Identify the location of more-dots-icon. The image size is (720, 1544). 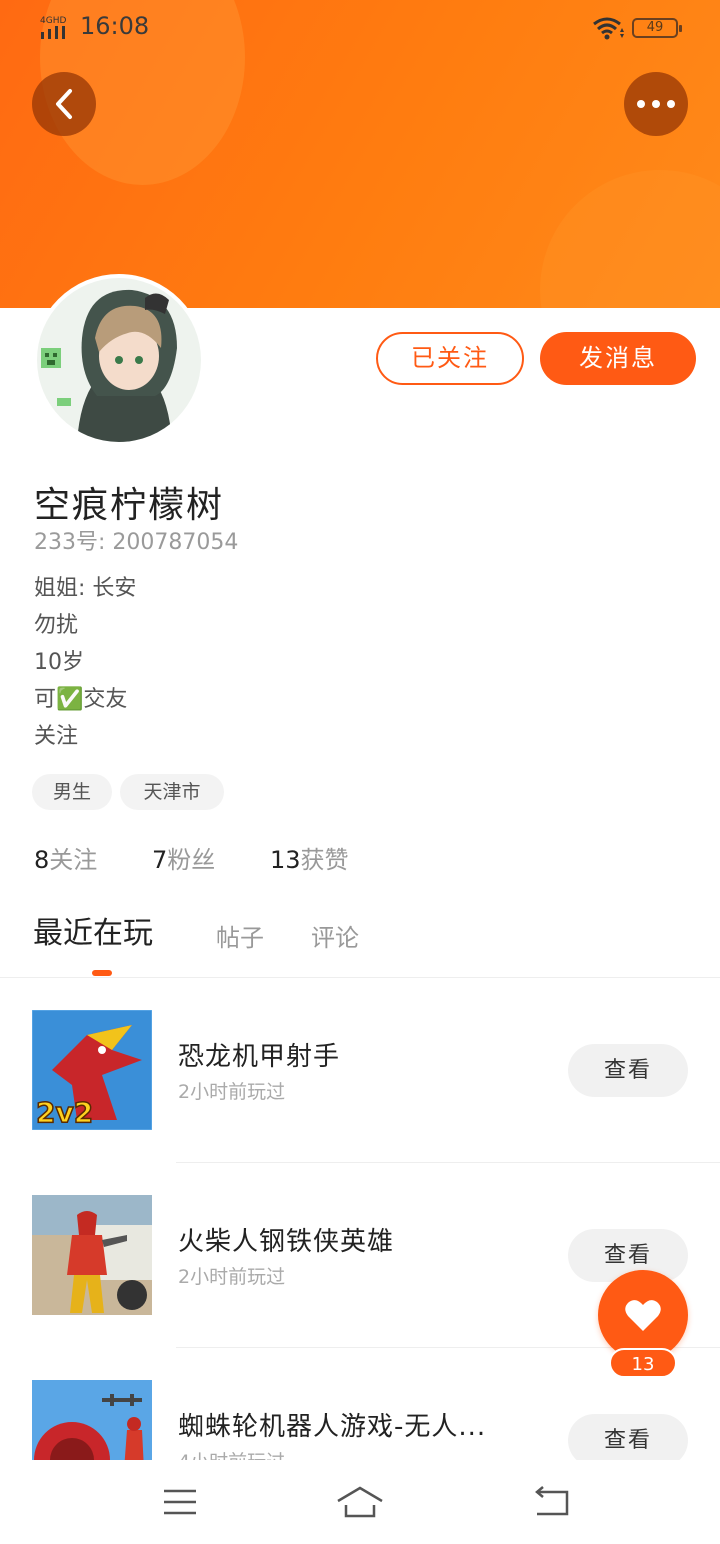
(656, 104).